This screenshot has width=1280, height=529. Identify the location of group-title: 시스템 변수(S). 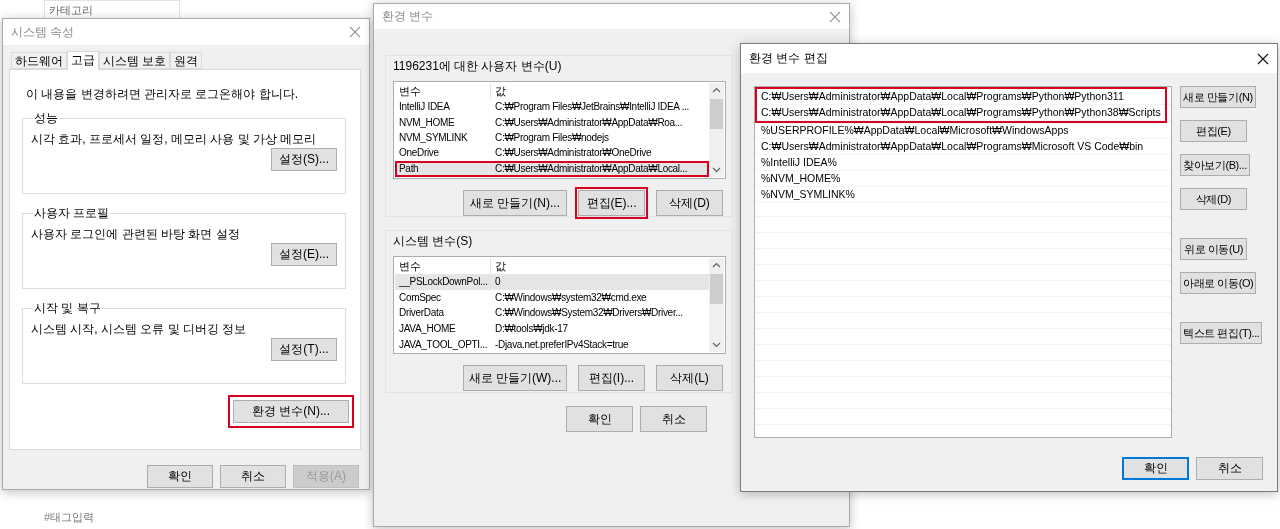
(433, 241).